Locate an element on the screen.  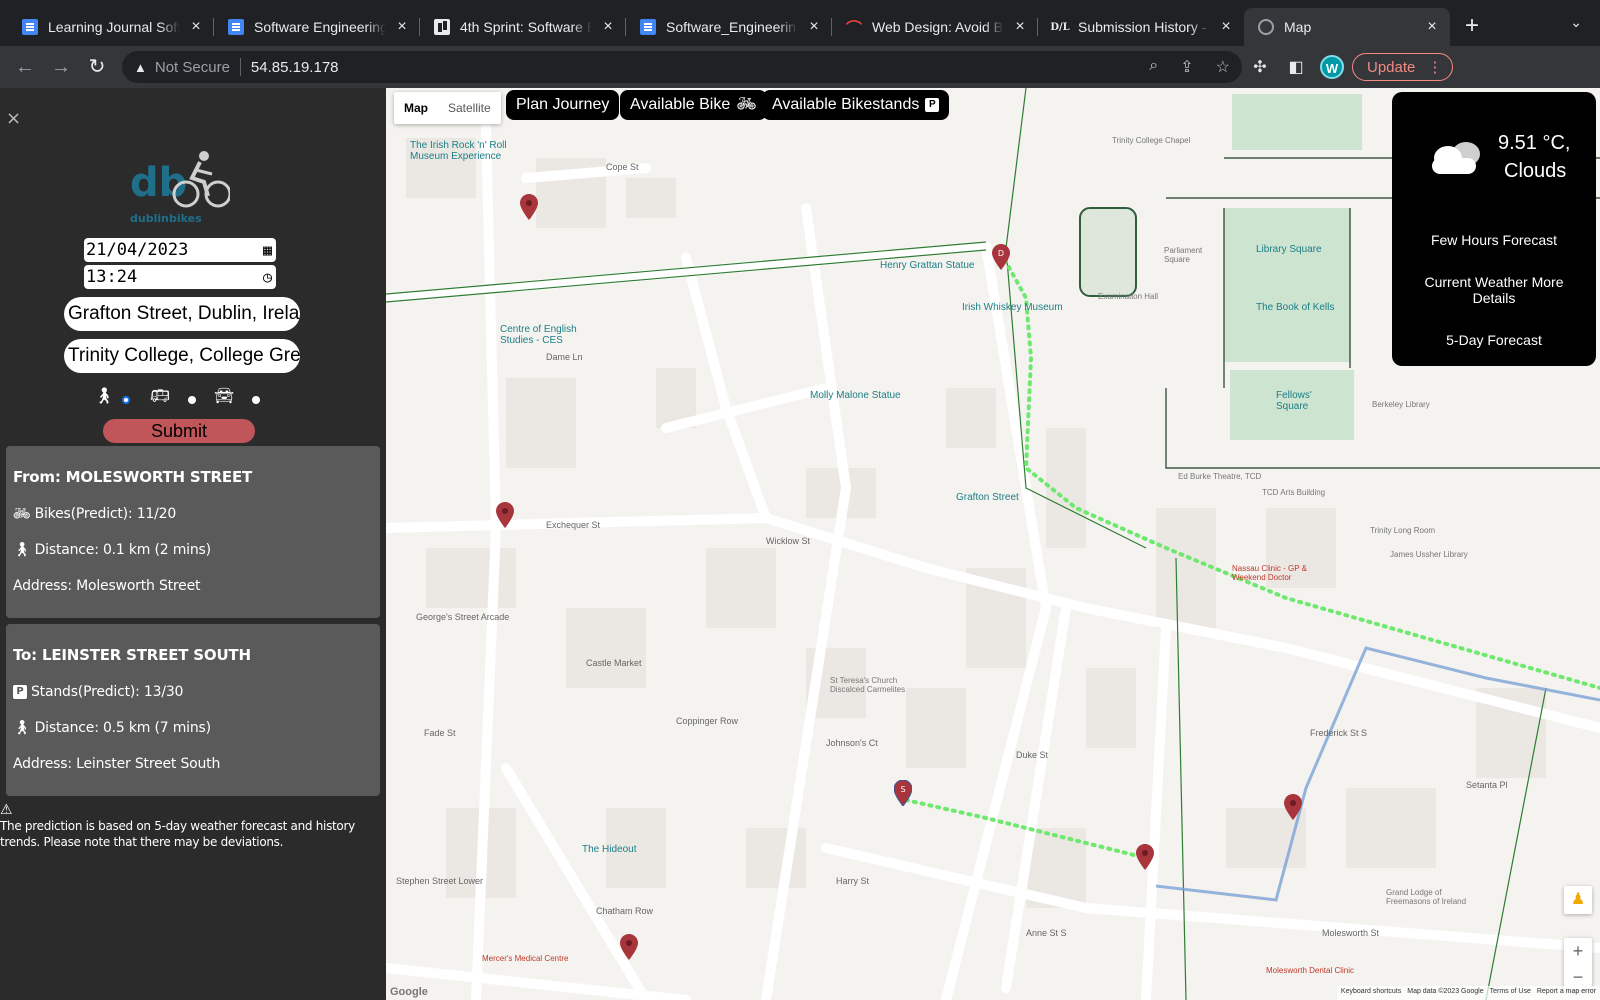
plan-journey-button: Plan Journey is located at coordinates (563, 105).